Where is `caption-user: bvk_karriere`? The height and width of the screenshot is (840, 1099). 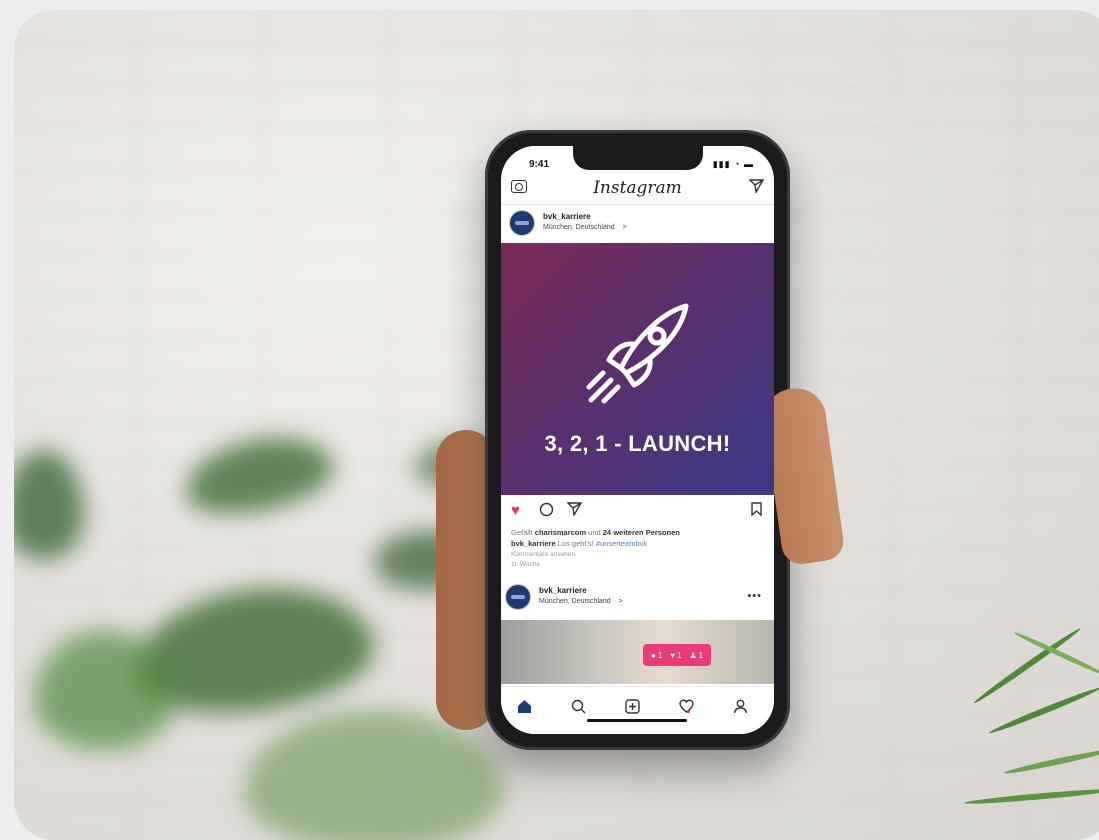 caption-user: bvk_karriere is located at coordinates (533, 543).